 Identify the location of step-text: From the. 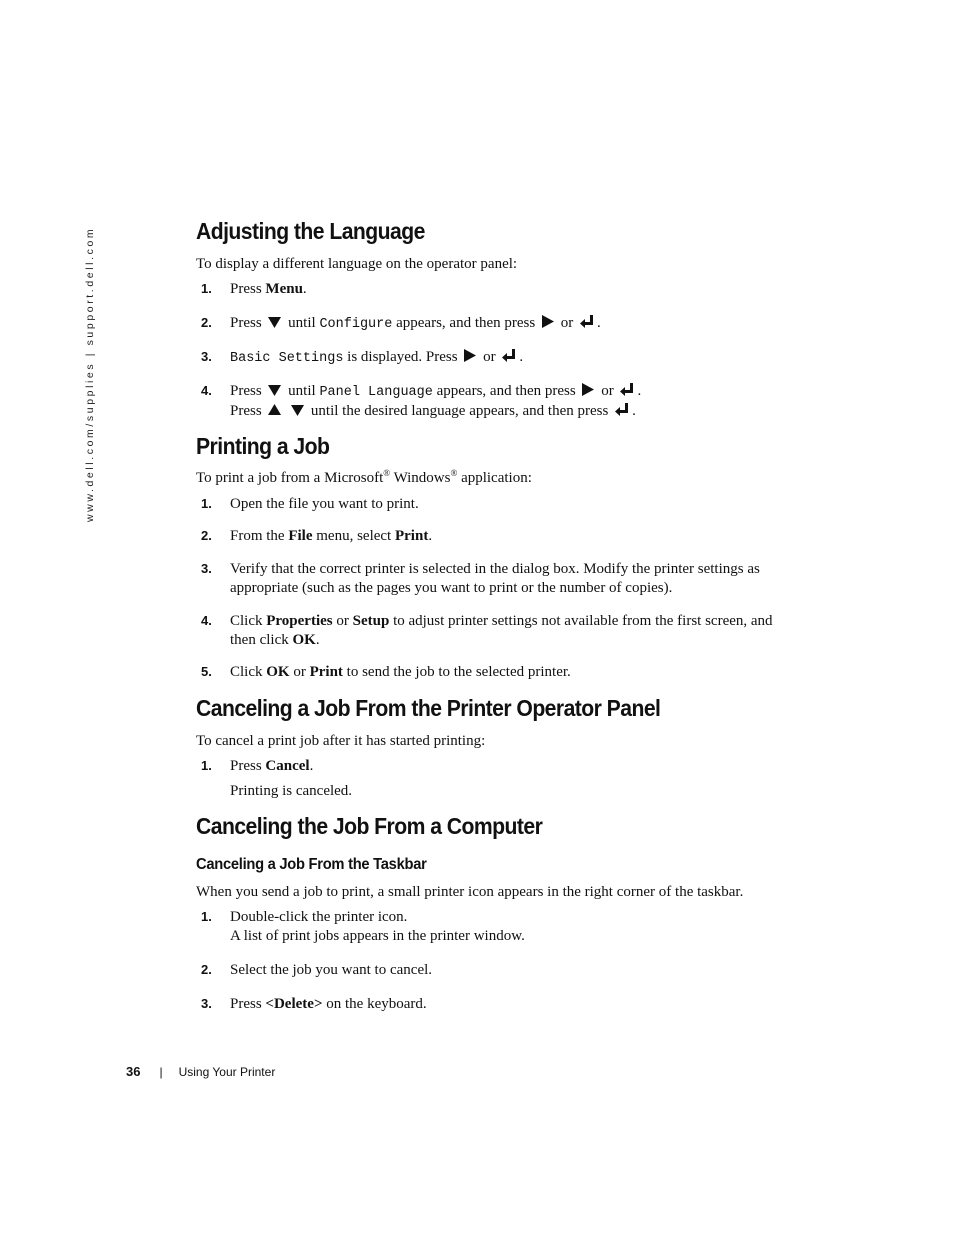
(259, 536).